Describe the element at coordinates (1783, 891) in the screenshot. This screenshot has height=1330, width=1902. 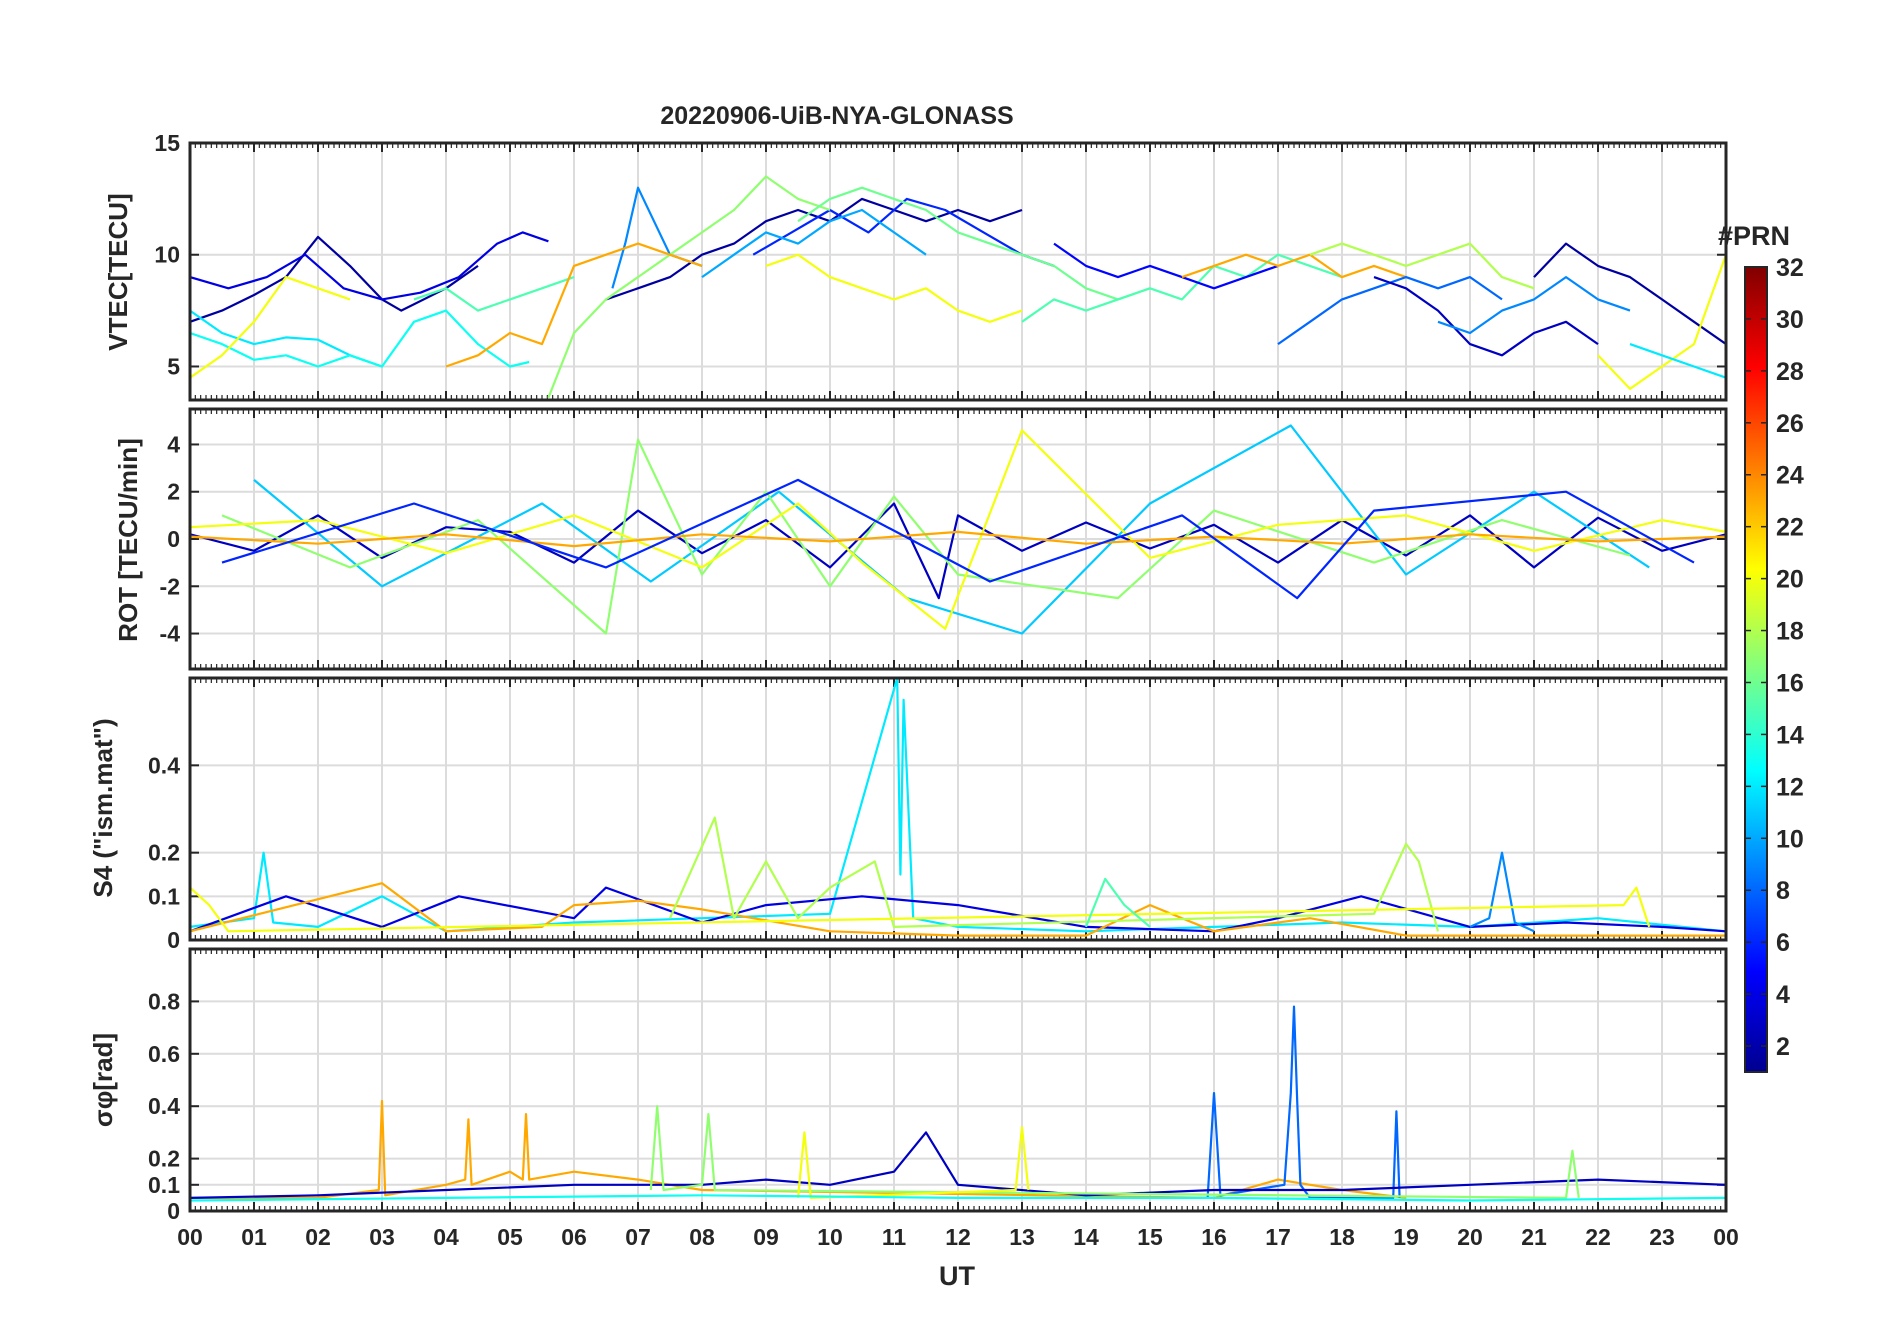
I see `colorbar-tick-label: 8` at that location.